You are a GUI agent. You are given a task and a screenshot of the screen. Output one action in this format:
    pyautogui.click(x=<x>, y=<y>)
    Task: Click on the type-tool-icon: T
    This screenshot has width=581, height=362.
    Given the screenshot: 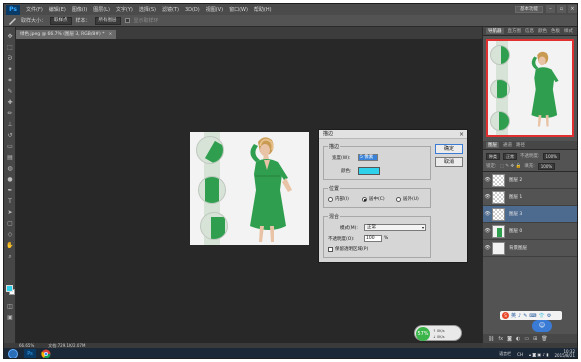 What is the action you would take?
    pyautogui.click(x=10, y=201)
    